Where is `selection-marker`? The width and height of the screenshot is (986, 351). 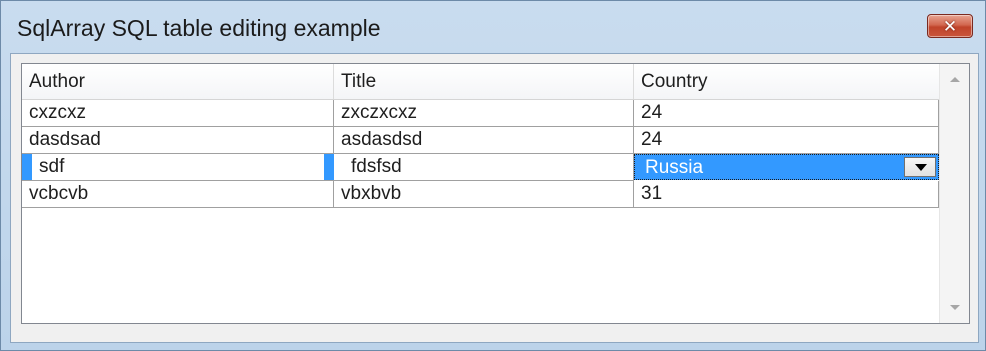
selection-marker is located at coordinates (329, 167).